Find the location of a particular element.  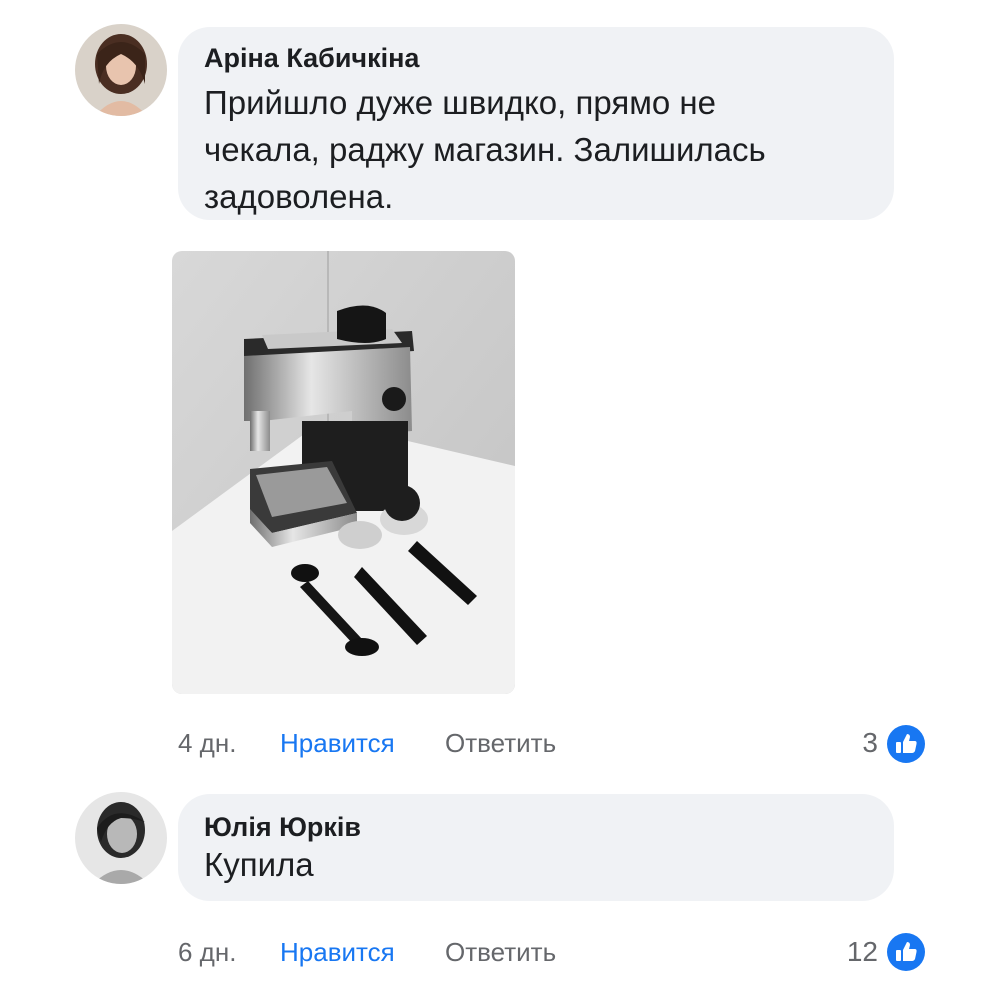

like-count: 12 is located at coordinates (848, 952).